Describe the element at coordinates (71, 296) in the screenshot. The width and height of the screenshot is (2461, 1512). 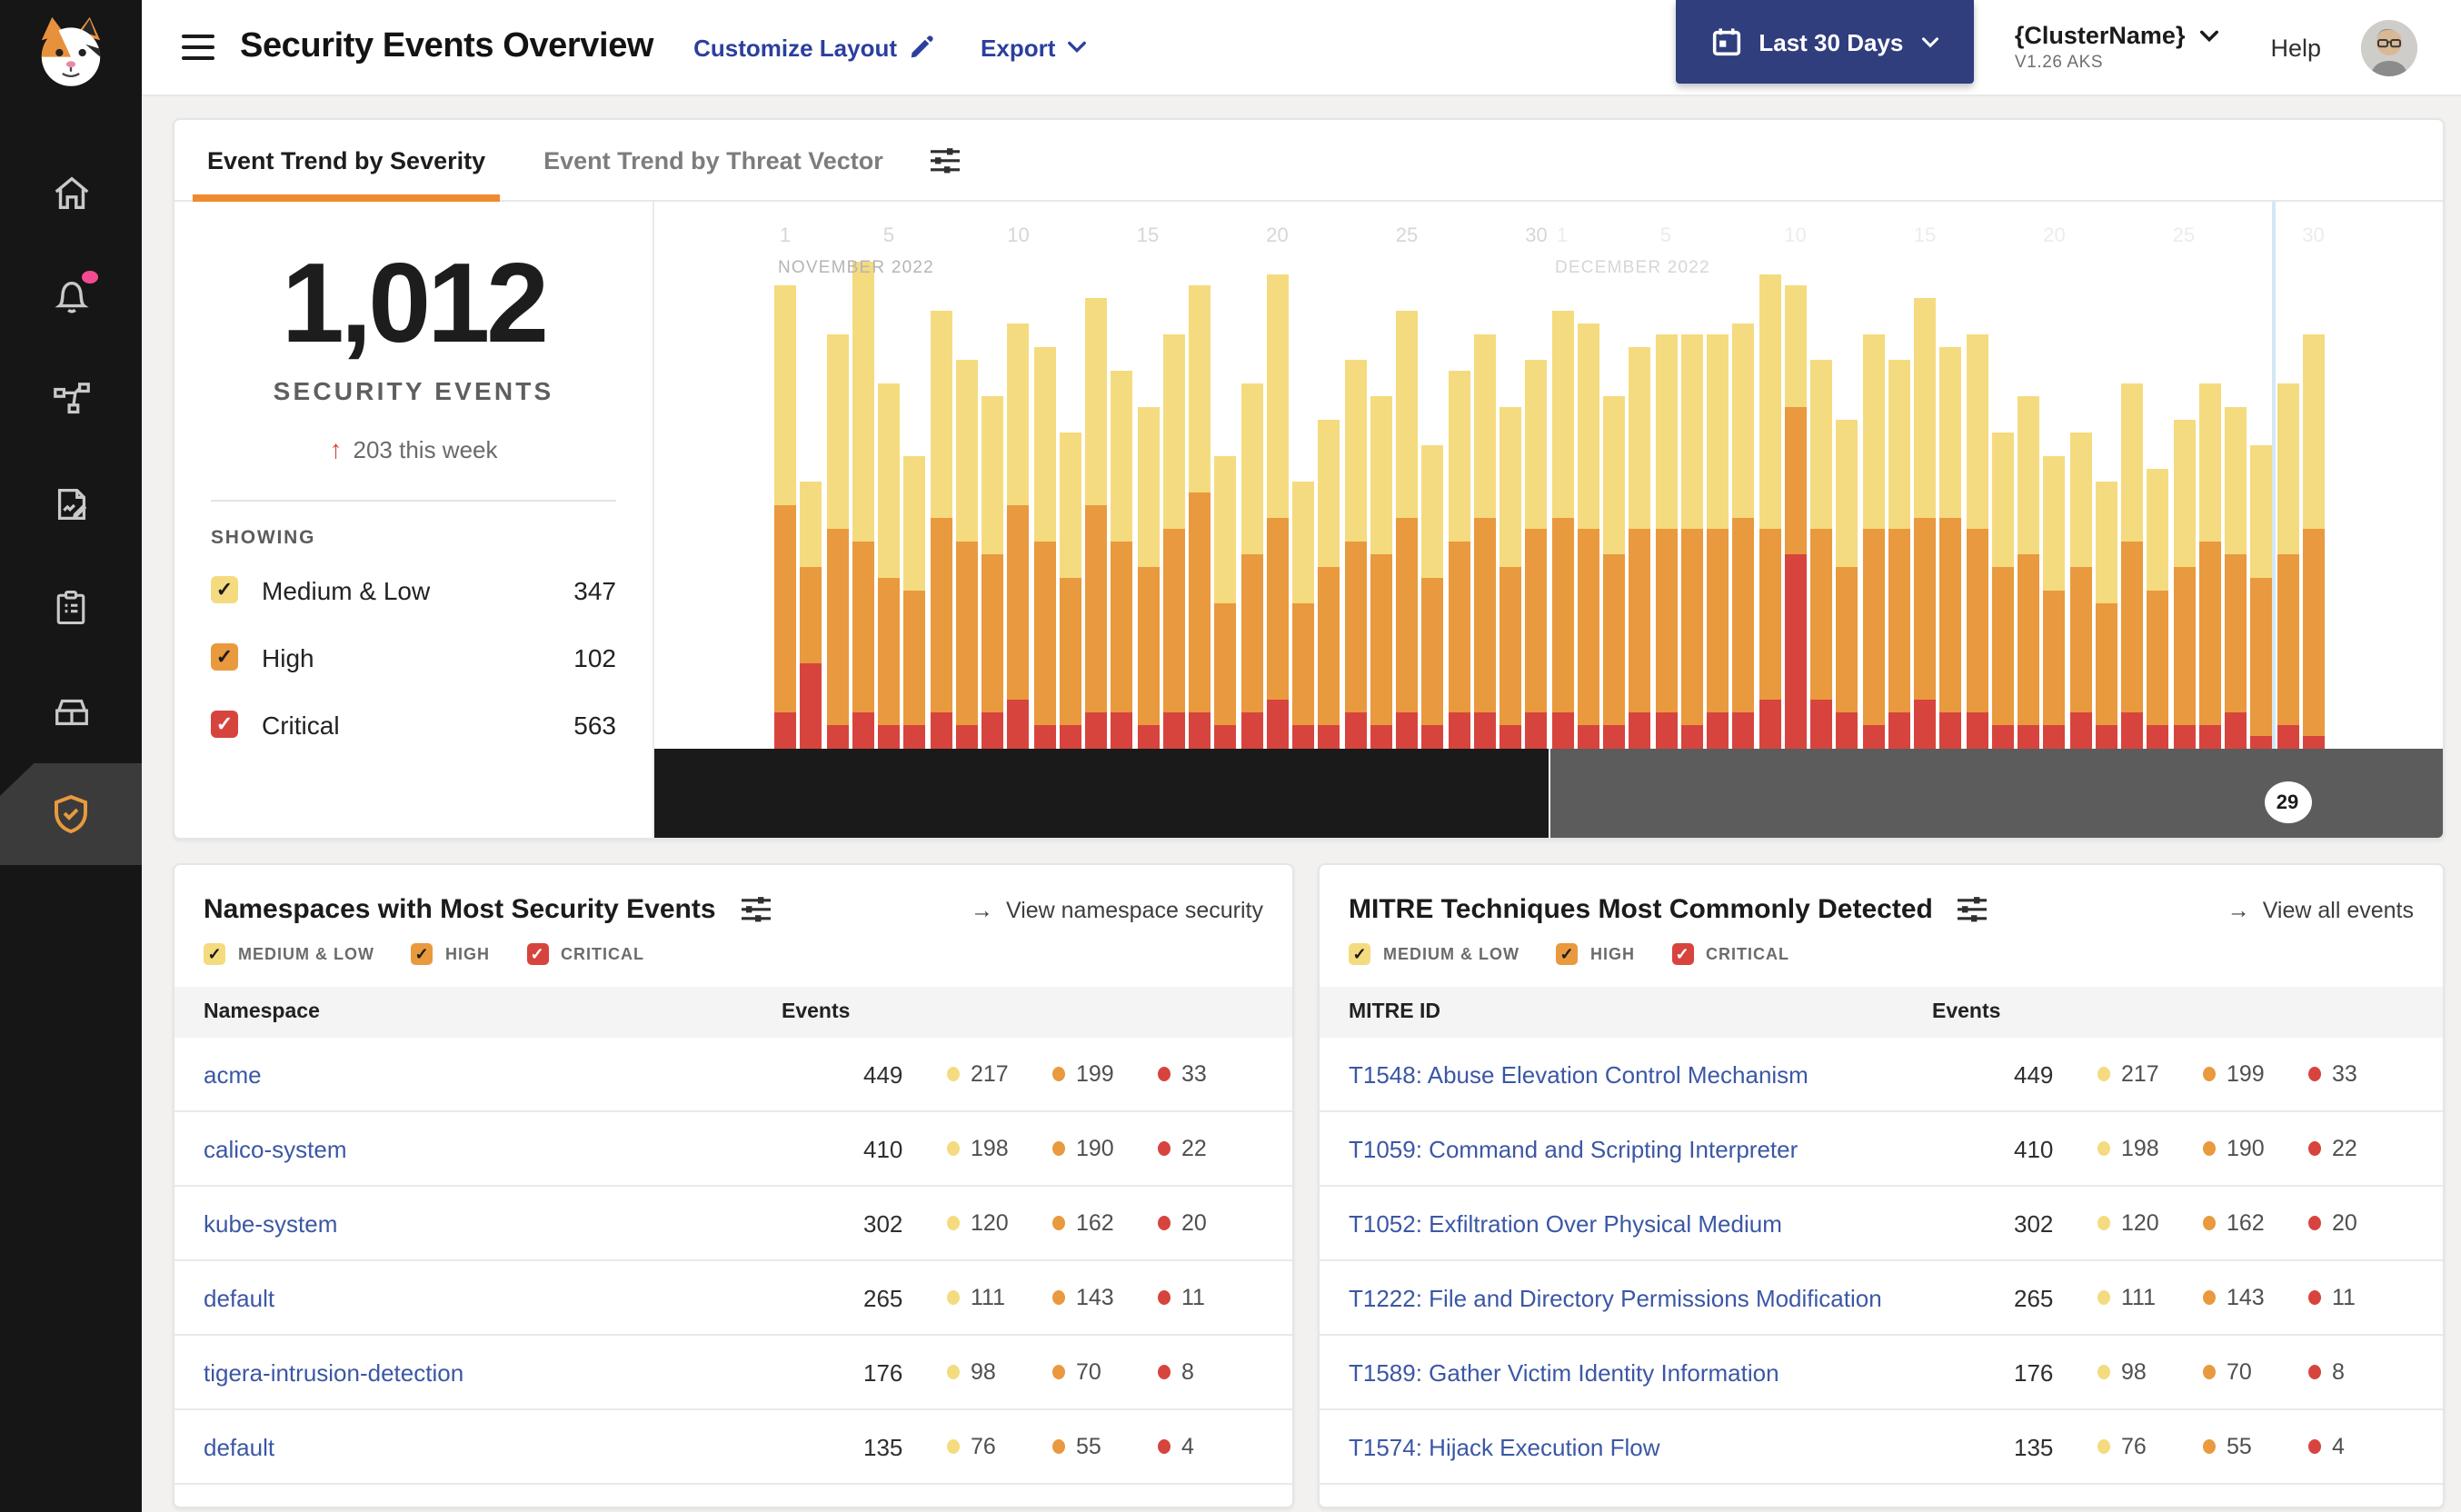
I see `sidebar-item-alerts` at that location.